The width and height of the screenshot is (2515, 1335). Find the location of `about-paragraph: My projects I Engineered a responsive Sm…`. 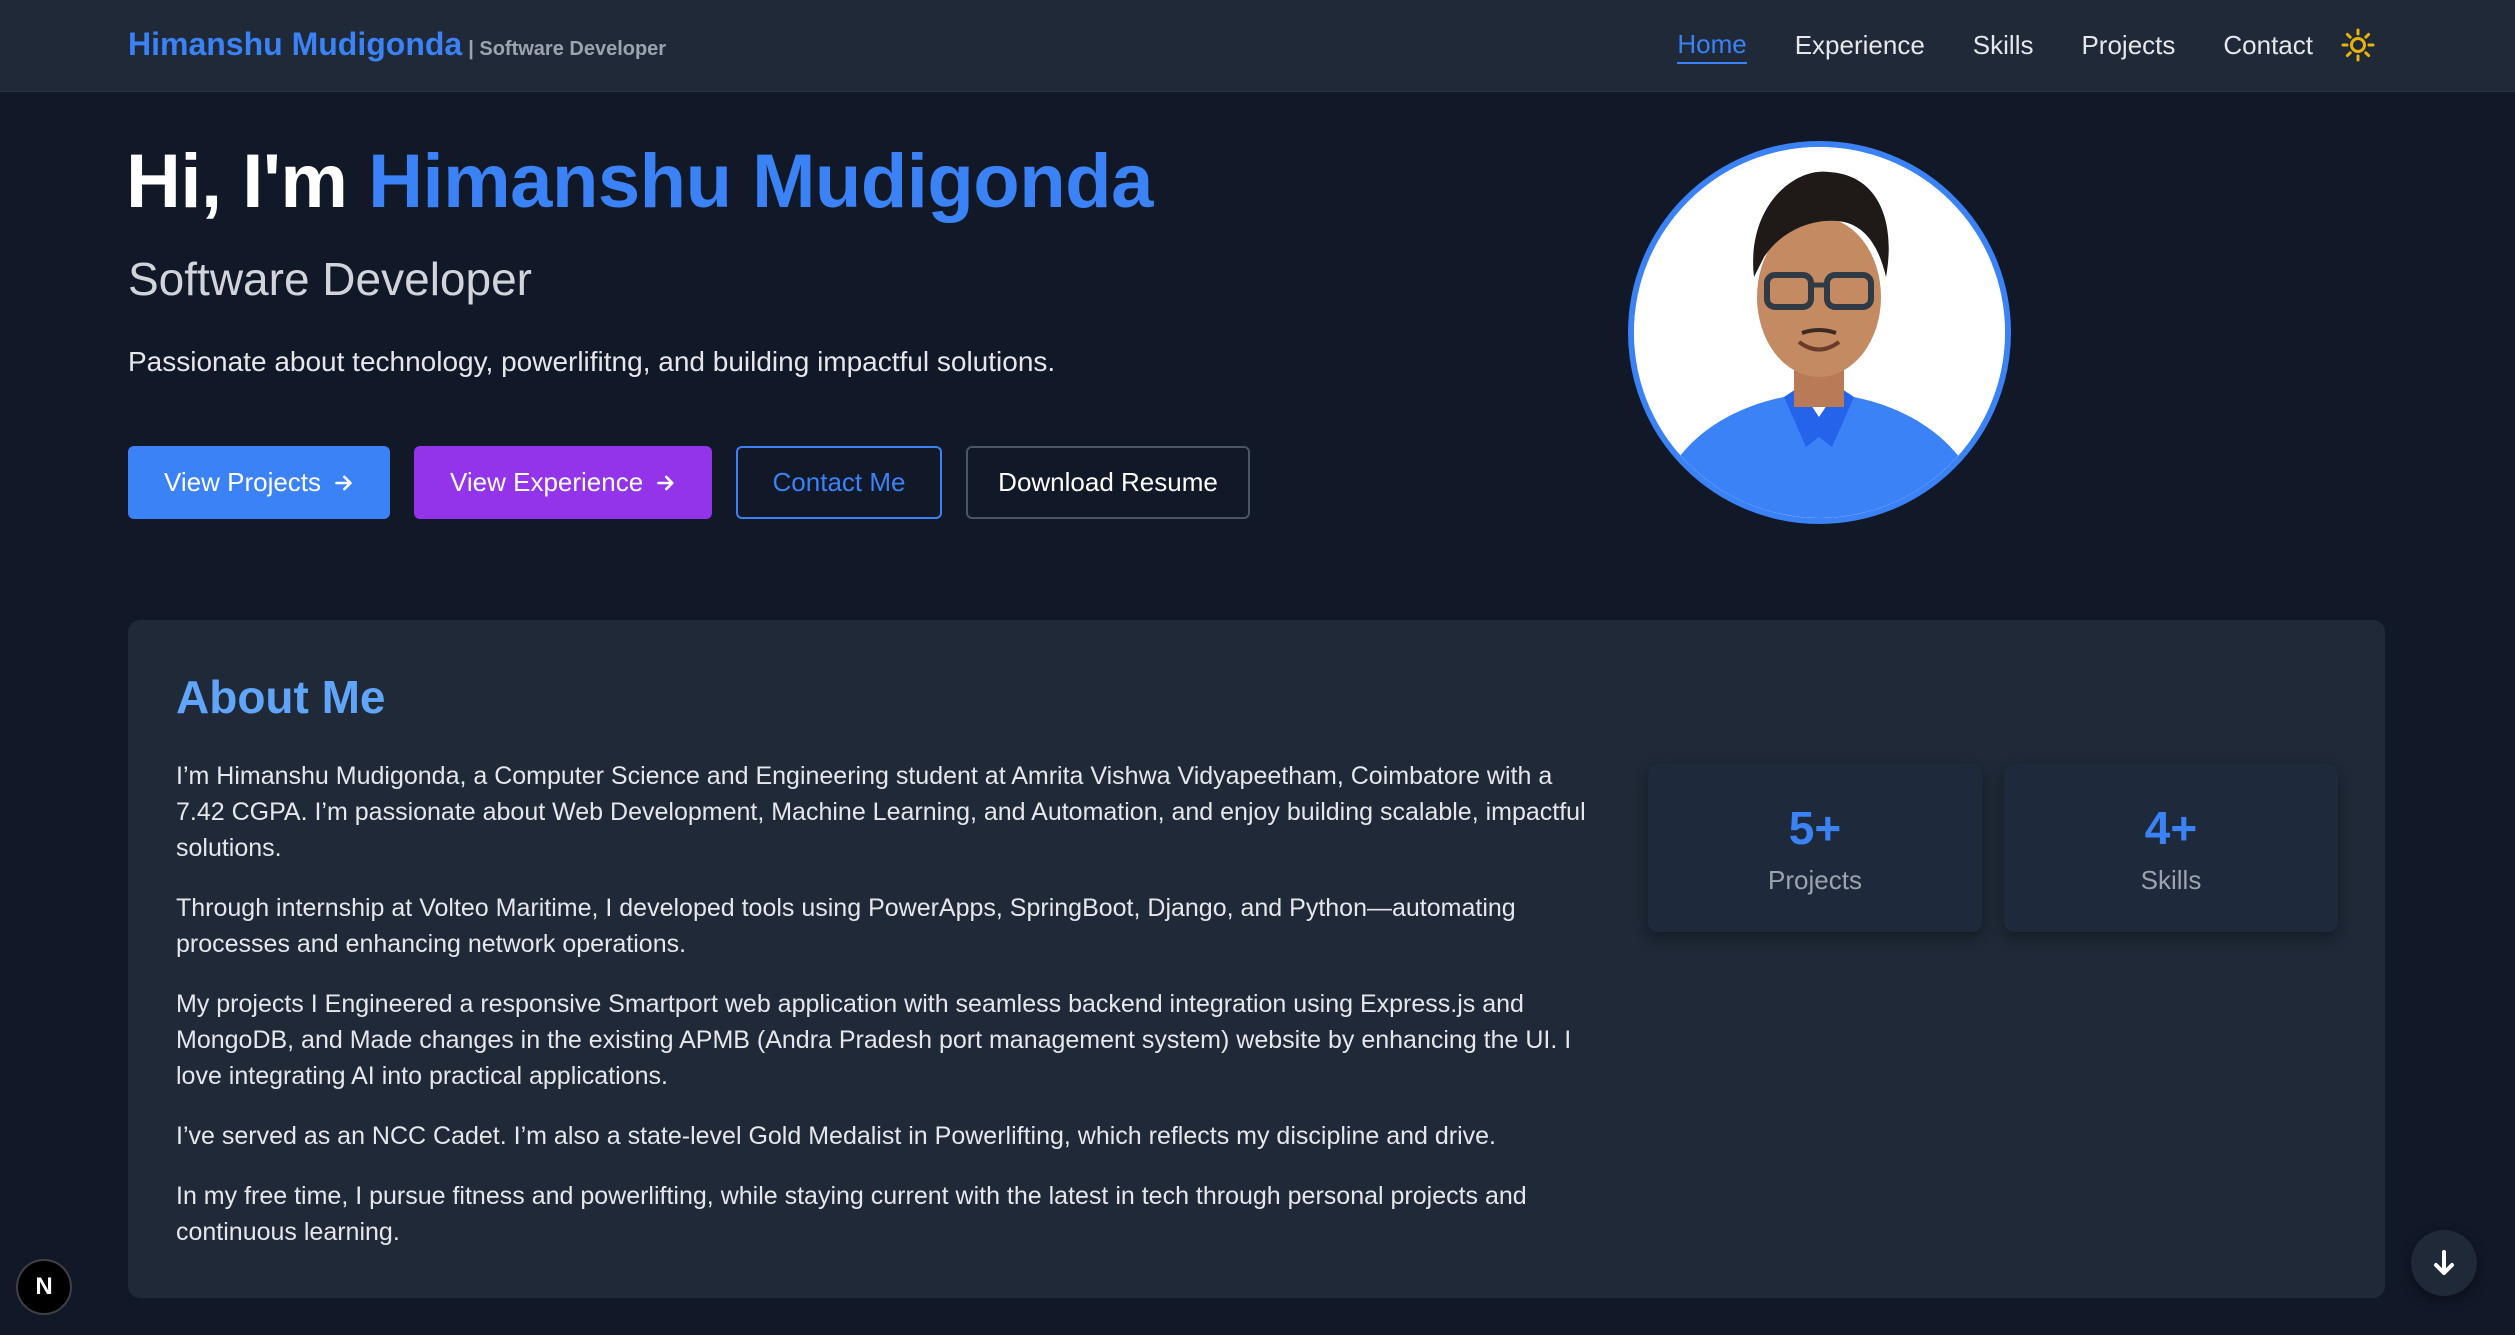

about-paragraph: My projects I Engineered a responsive Sm… is located at coordinates (874, 1040).